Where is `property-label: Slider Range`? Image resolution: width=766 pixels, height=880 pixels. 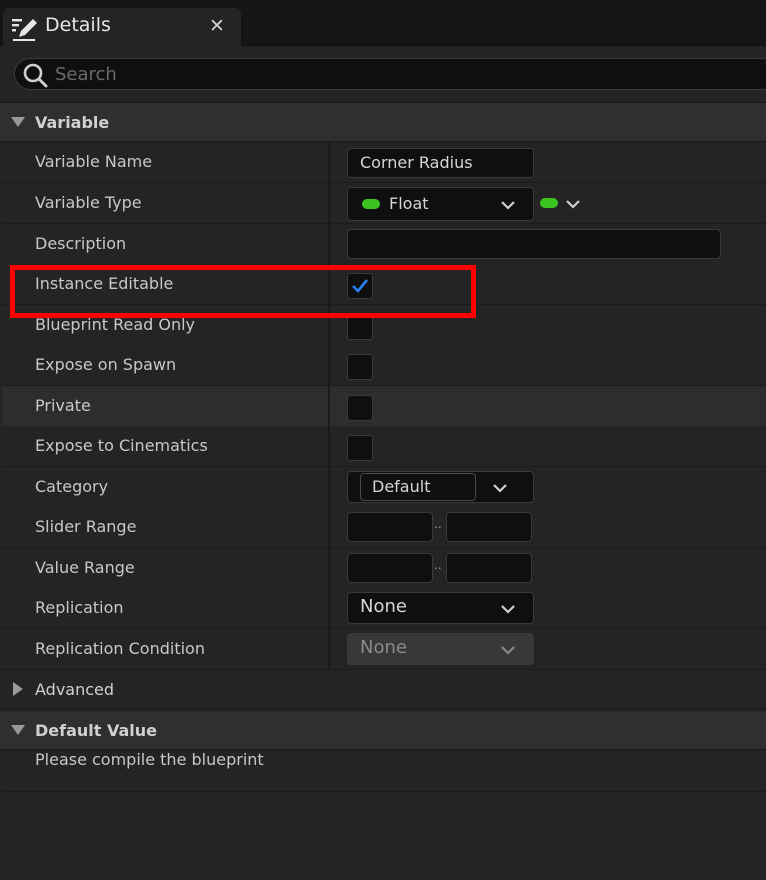 property-label: Slider Range is located at coordinates (86, 526).